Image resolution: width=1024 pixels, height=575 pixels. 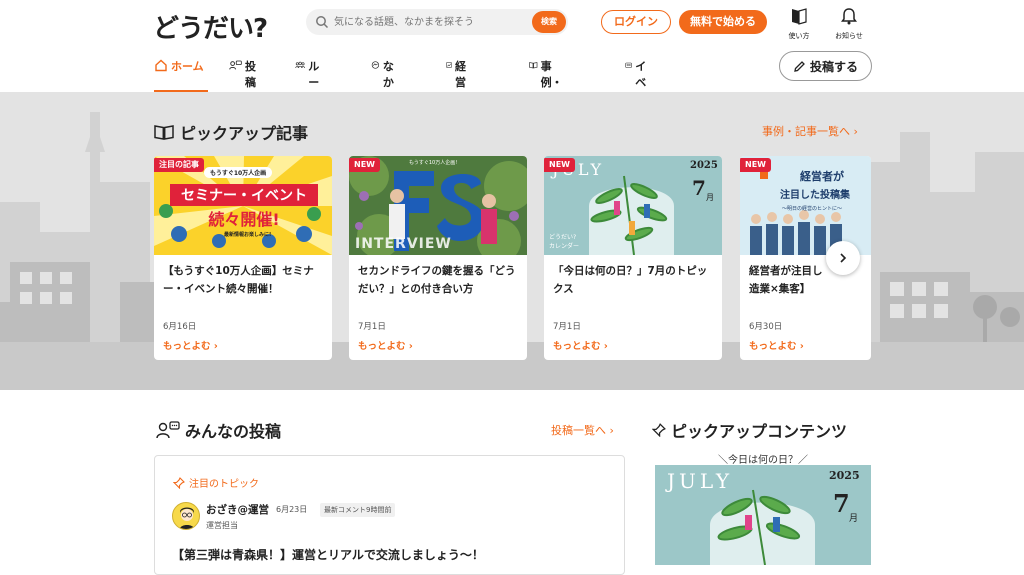 I want to click on pickup-more-label: 事例・記事一覧へ, so click(x=806, y=131).